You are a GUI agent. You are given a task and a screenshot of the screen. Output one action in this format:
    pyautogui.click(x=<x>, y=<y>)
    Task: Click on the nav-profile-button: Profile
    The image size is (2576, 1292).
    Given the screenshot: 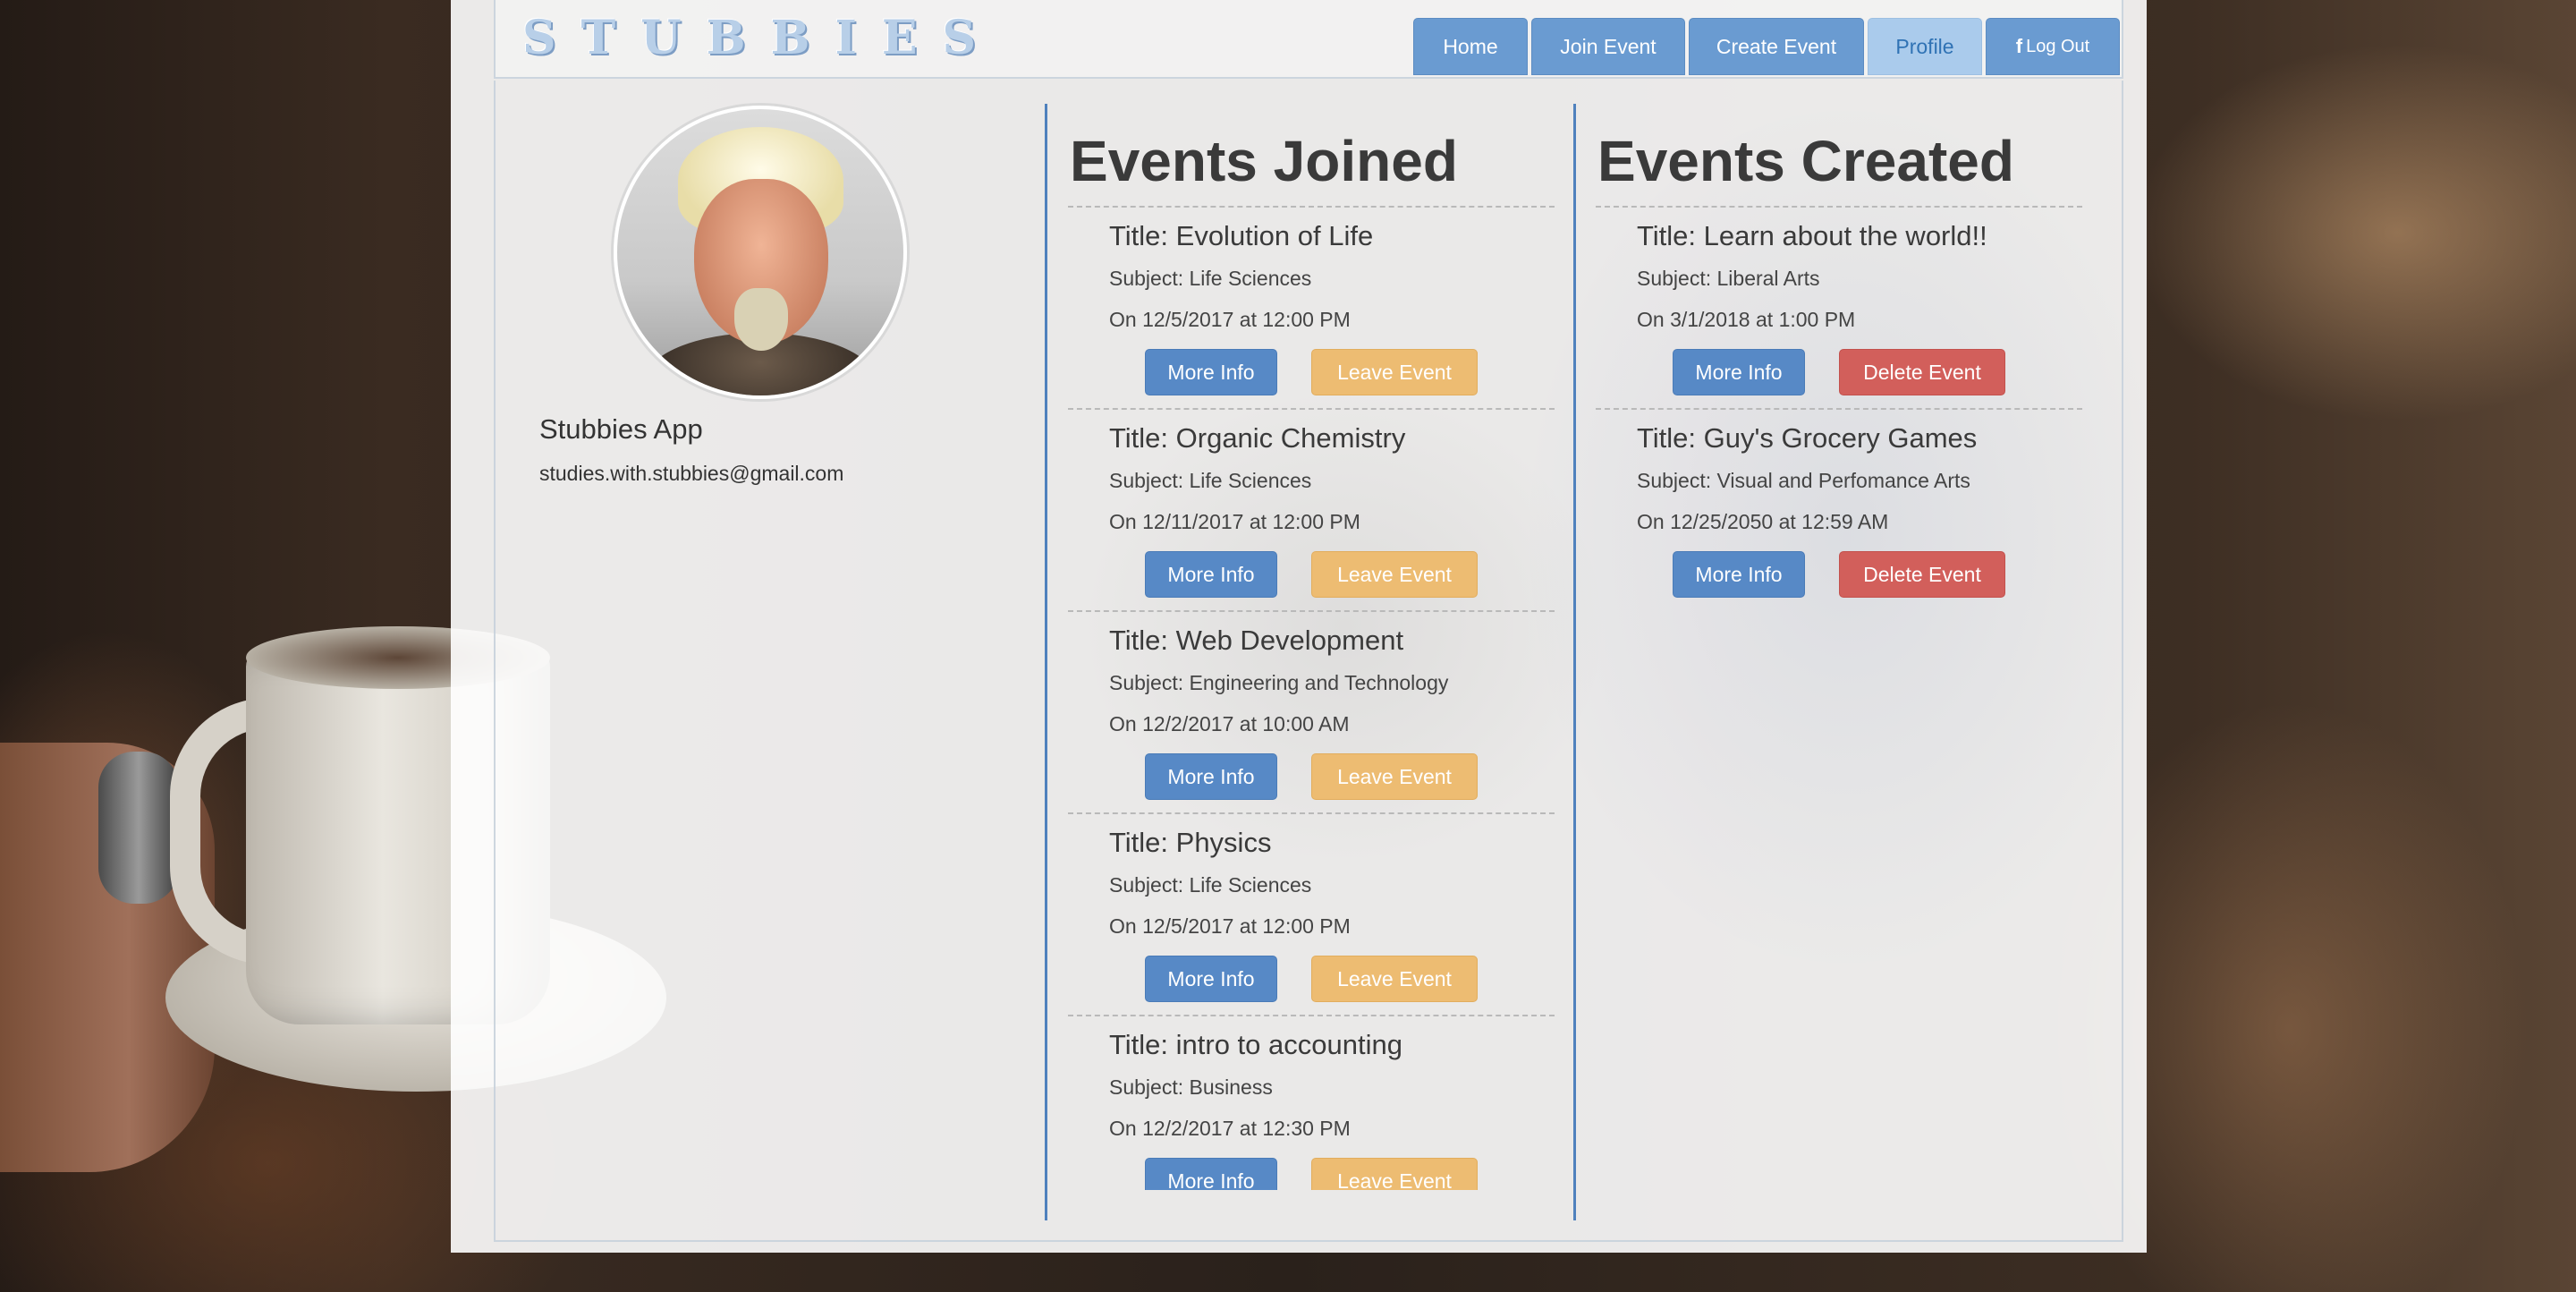 What is the action you would take?
    pyautogui.click(x=1925, y=46)
    